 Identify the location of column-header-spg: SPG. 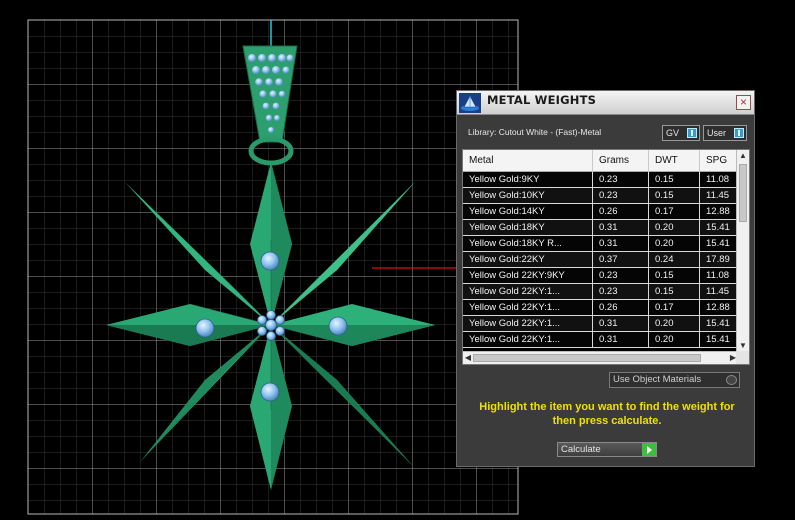
(720, 161).